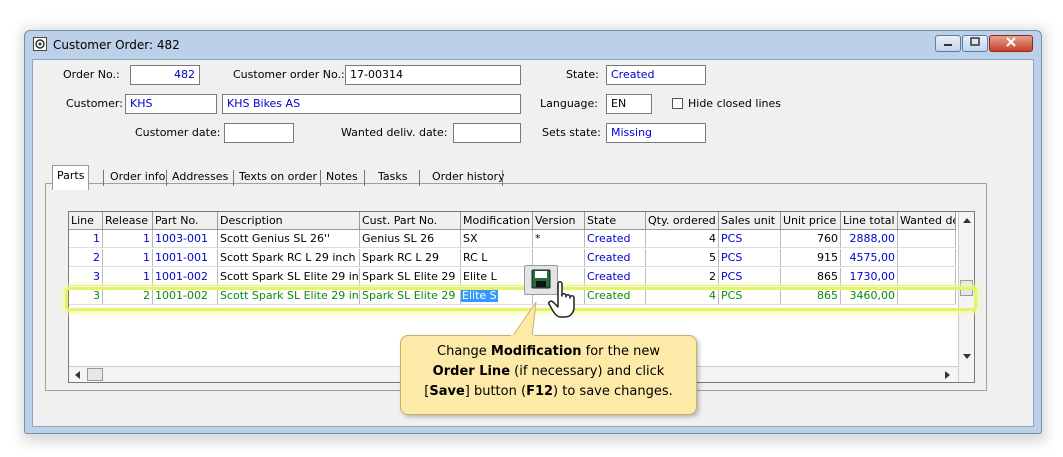 The height and width of the screenshot is (457, 1063). I want to click on order-no-label: Order No.:, so click(91, 74).